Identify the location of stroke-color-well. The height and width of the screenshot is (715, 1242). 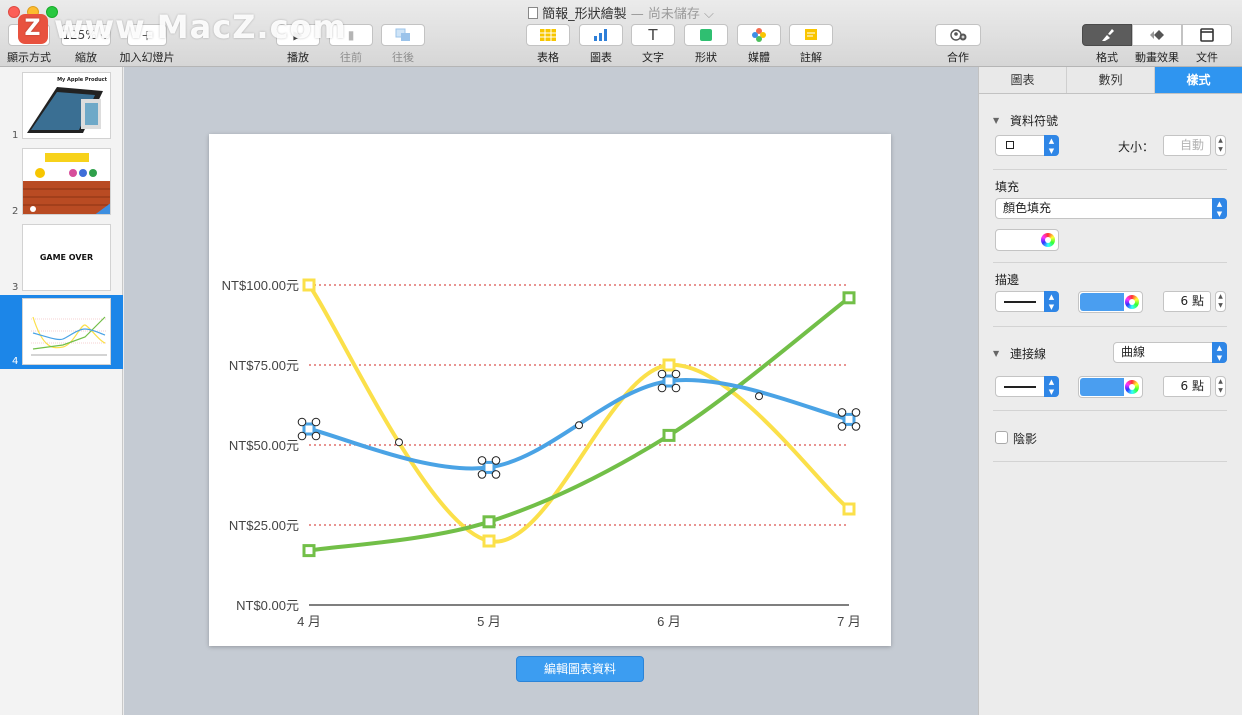
(1110, 302).